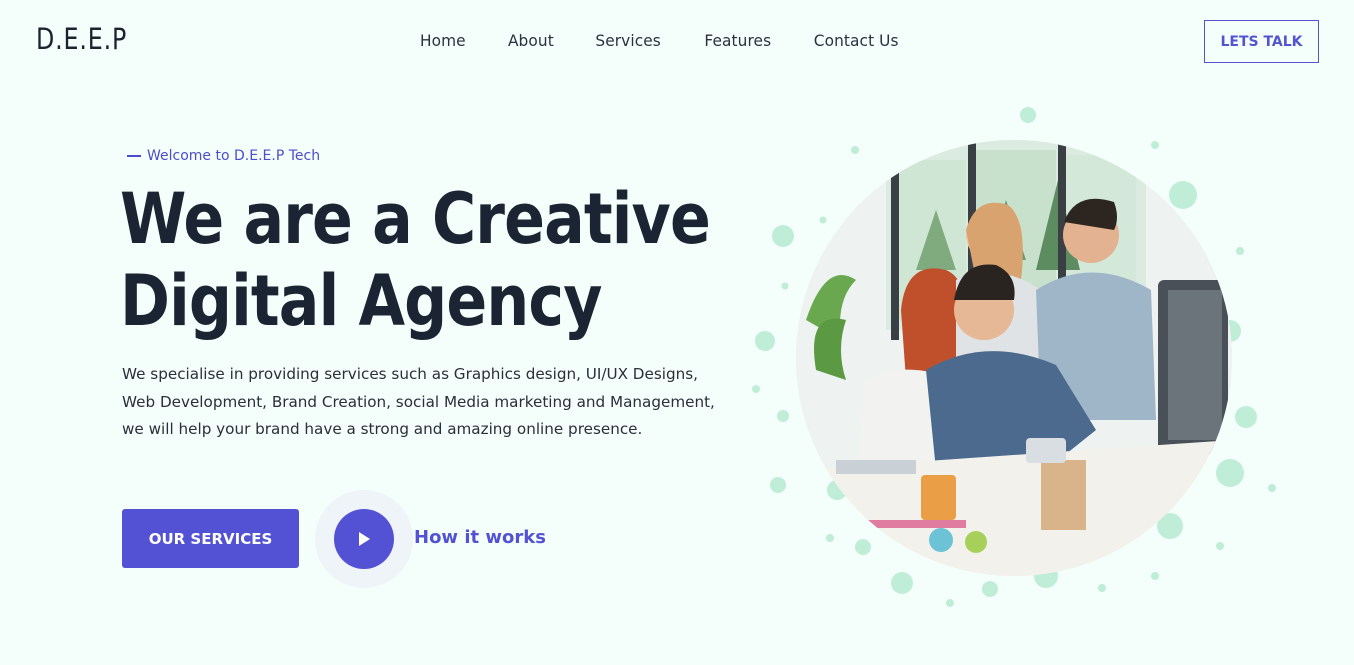 The image size is (1354, 665). I want to click on brand-logo: D.E.E.P, so click(81, 39).